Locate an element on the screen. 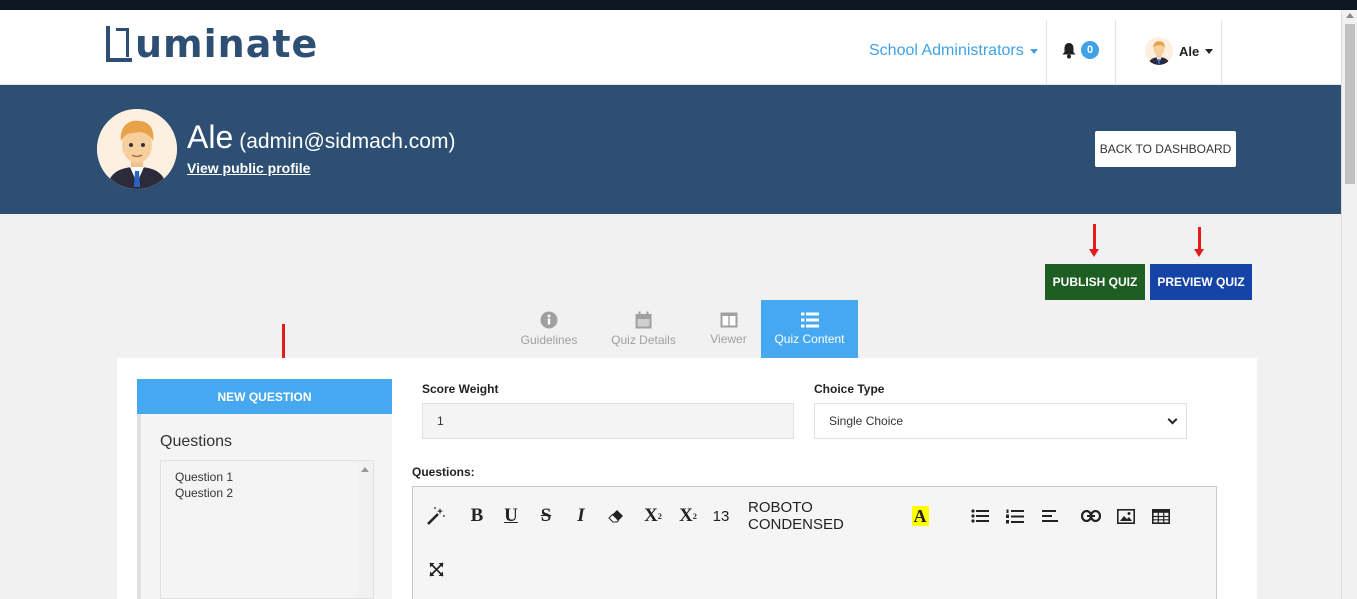  tab-quiz-details: Quiz Details is located at coordinates (643, 329).